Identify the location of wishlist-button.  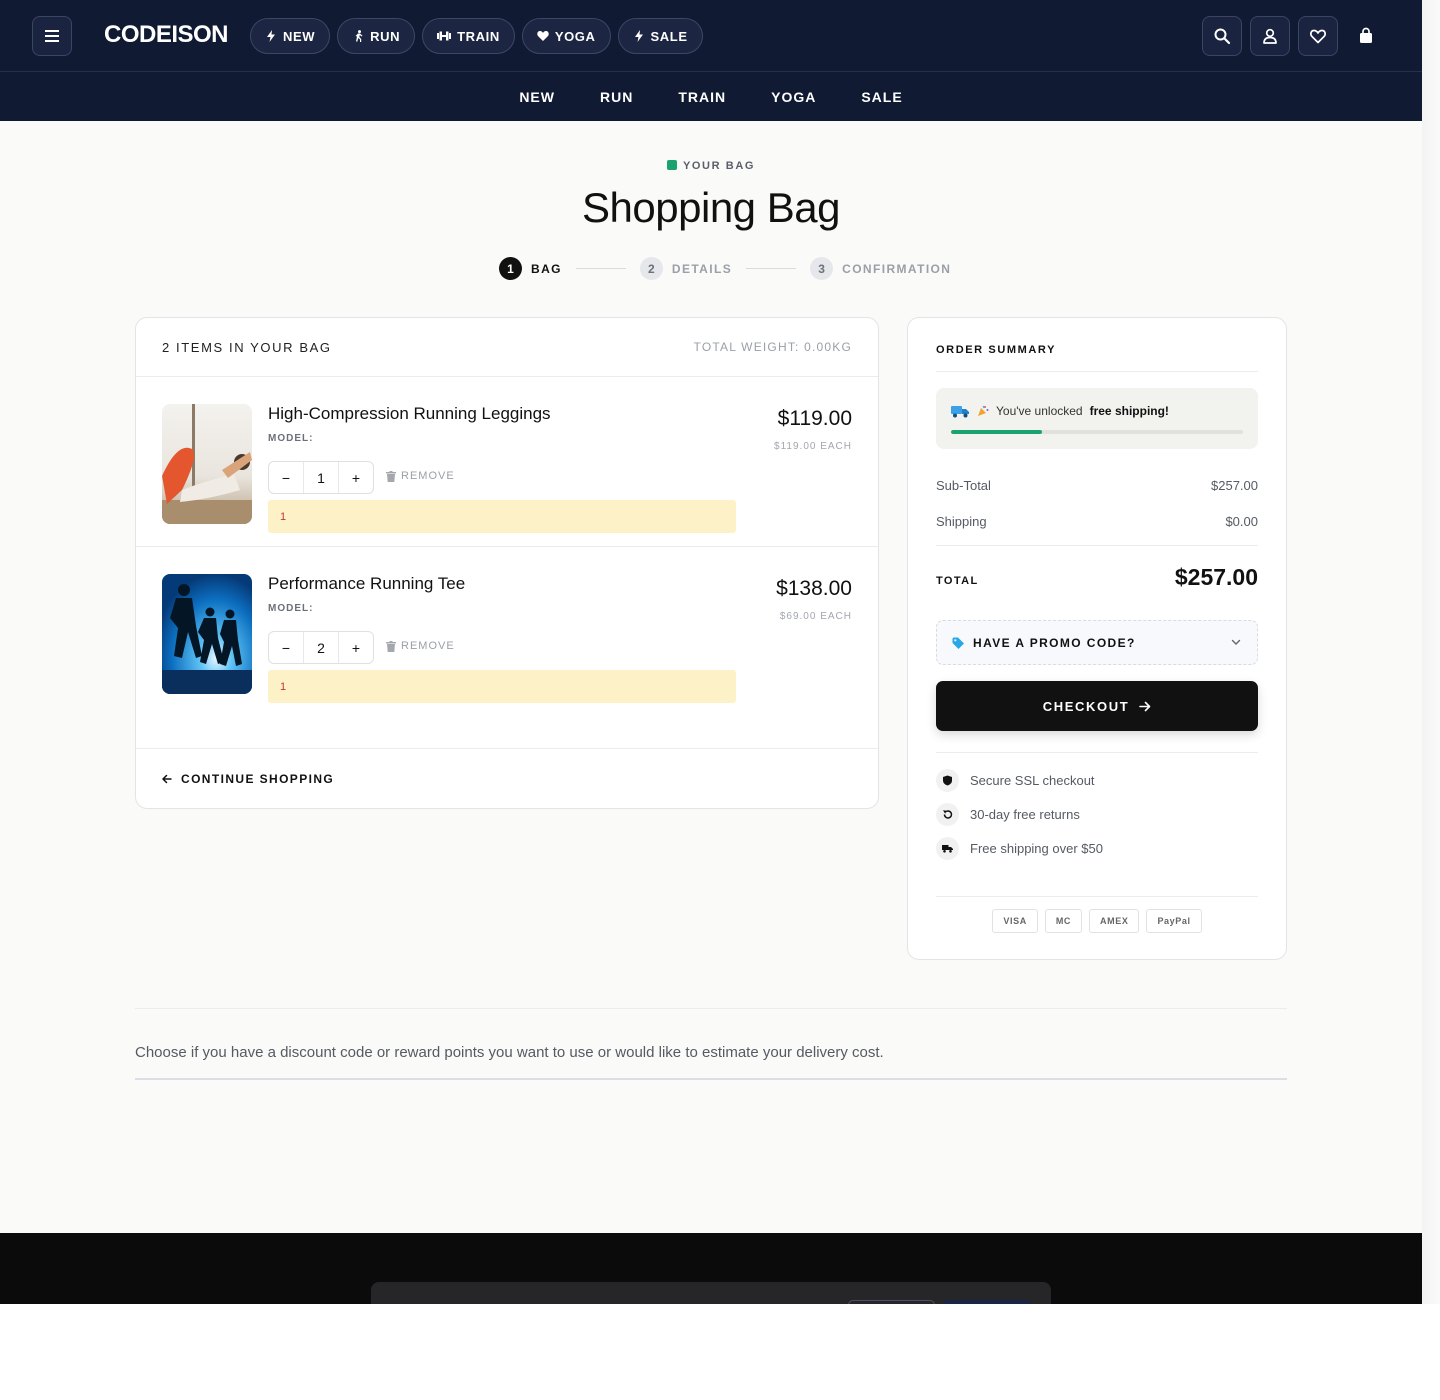
(1318, 36).